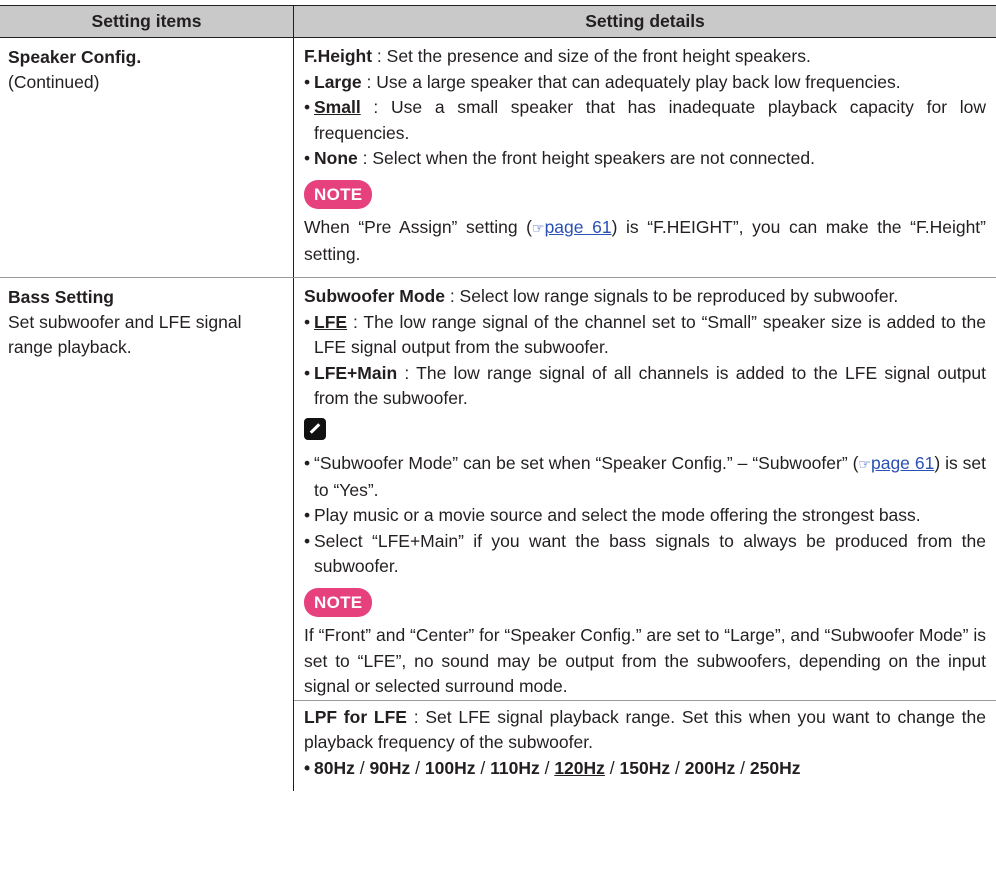  What do you see at coordinates (75, 57) in the screenshot?
I see `setting-title: Speaker Config.` at bounding box center [75, 57].